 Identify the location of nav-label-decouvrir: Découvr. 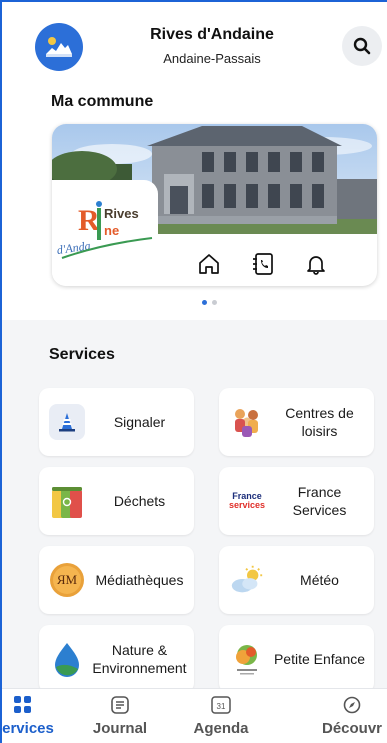
(352, 728).